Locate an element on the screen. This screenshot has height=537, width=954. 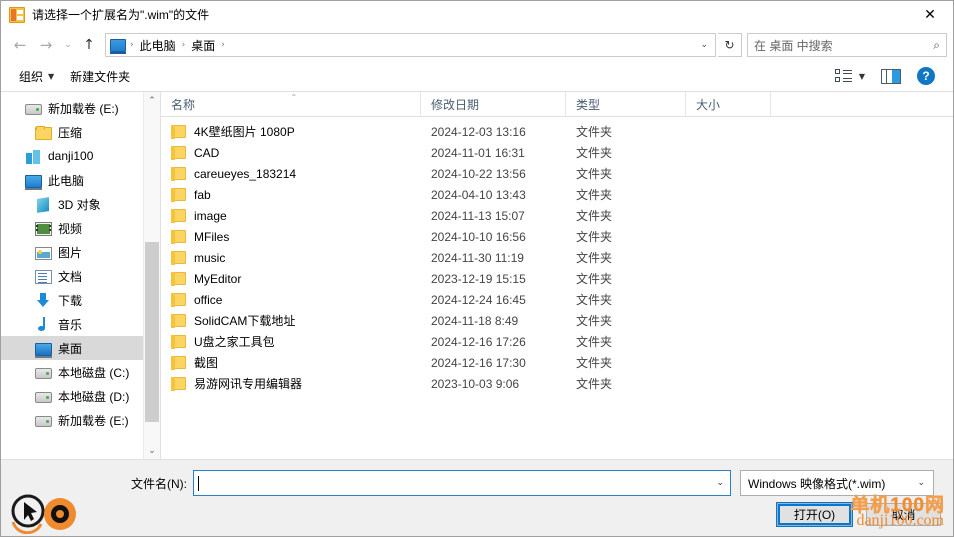
forward-button: → is located at coordinates (46, 45).